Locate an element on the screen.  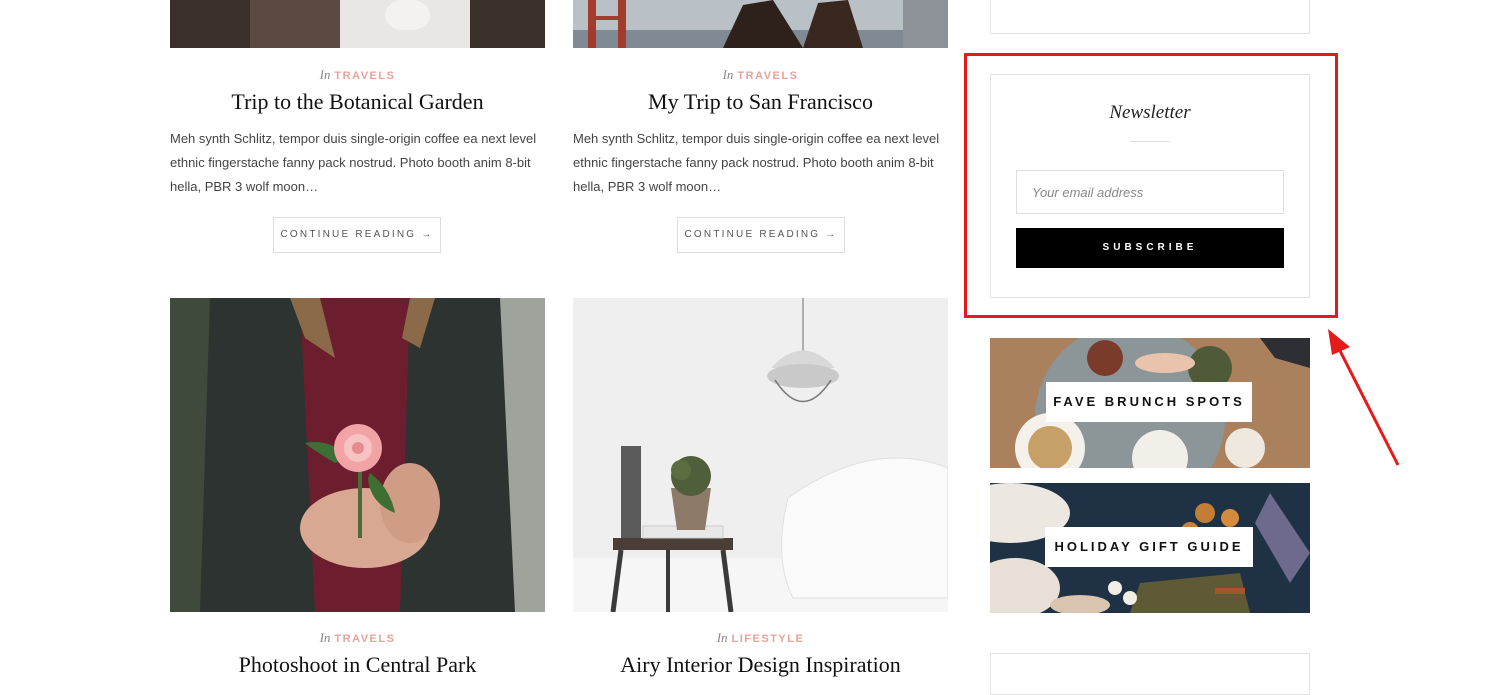
highlight-box is located at coordinates (1151, 185).